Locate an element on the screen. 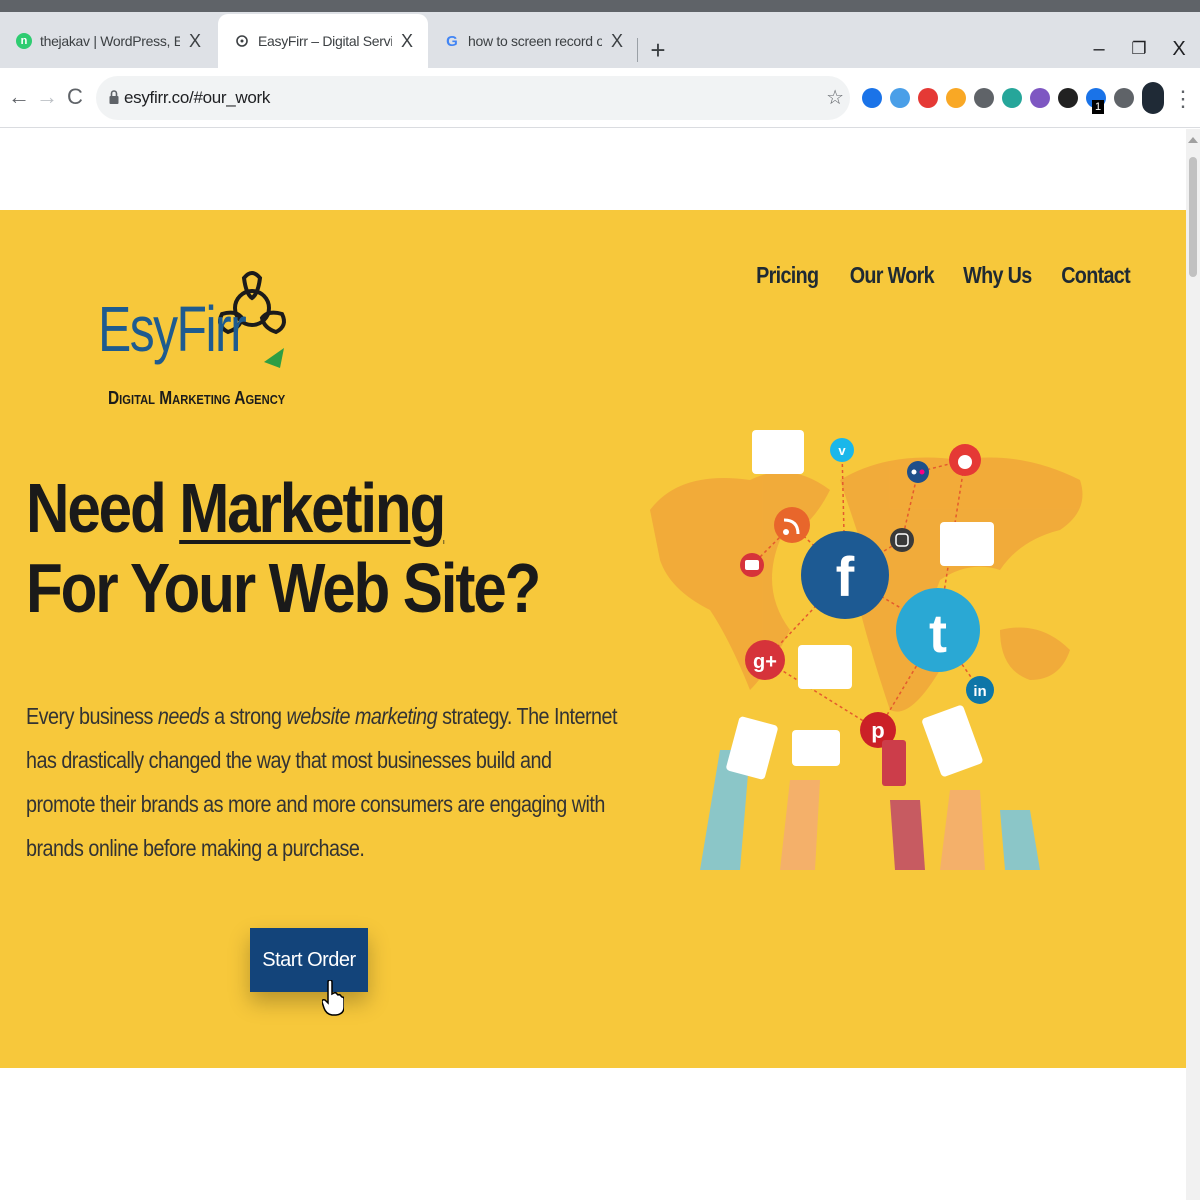 The width and height of the screenshot is (1200, 1200). headline-emphasis: Marketing is located at coordinates (312, 508).